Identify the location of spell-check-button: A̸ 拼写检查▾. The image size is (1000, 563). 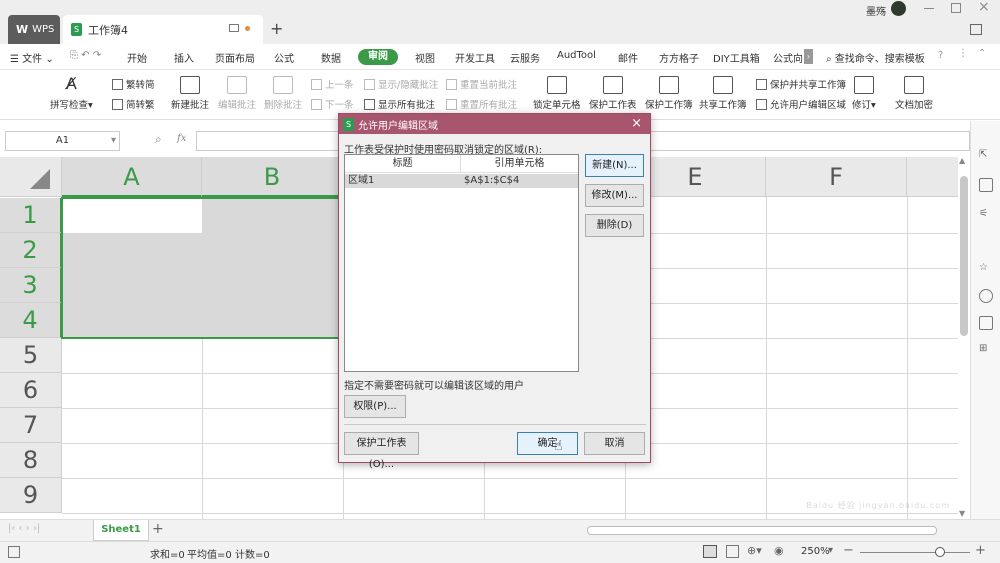
(71, 94).